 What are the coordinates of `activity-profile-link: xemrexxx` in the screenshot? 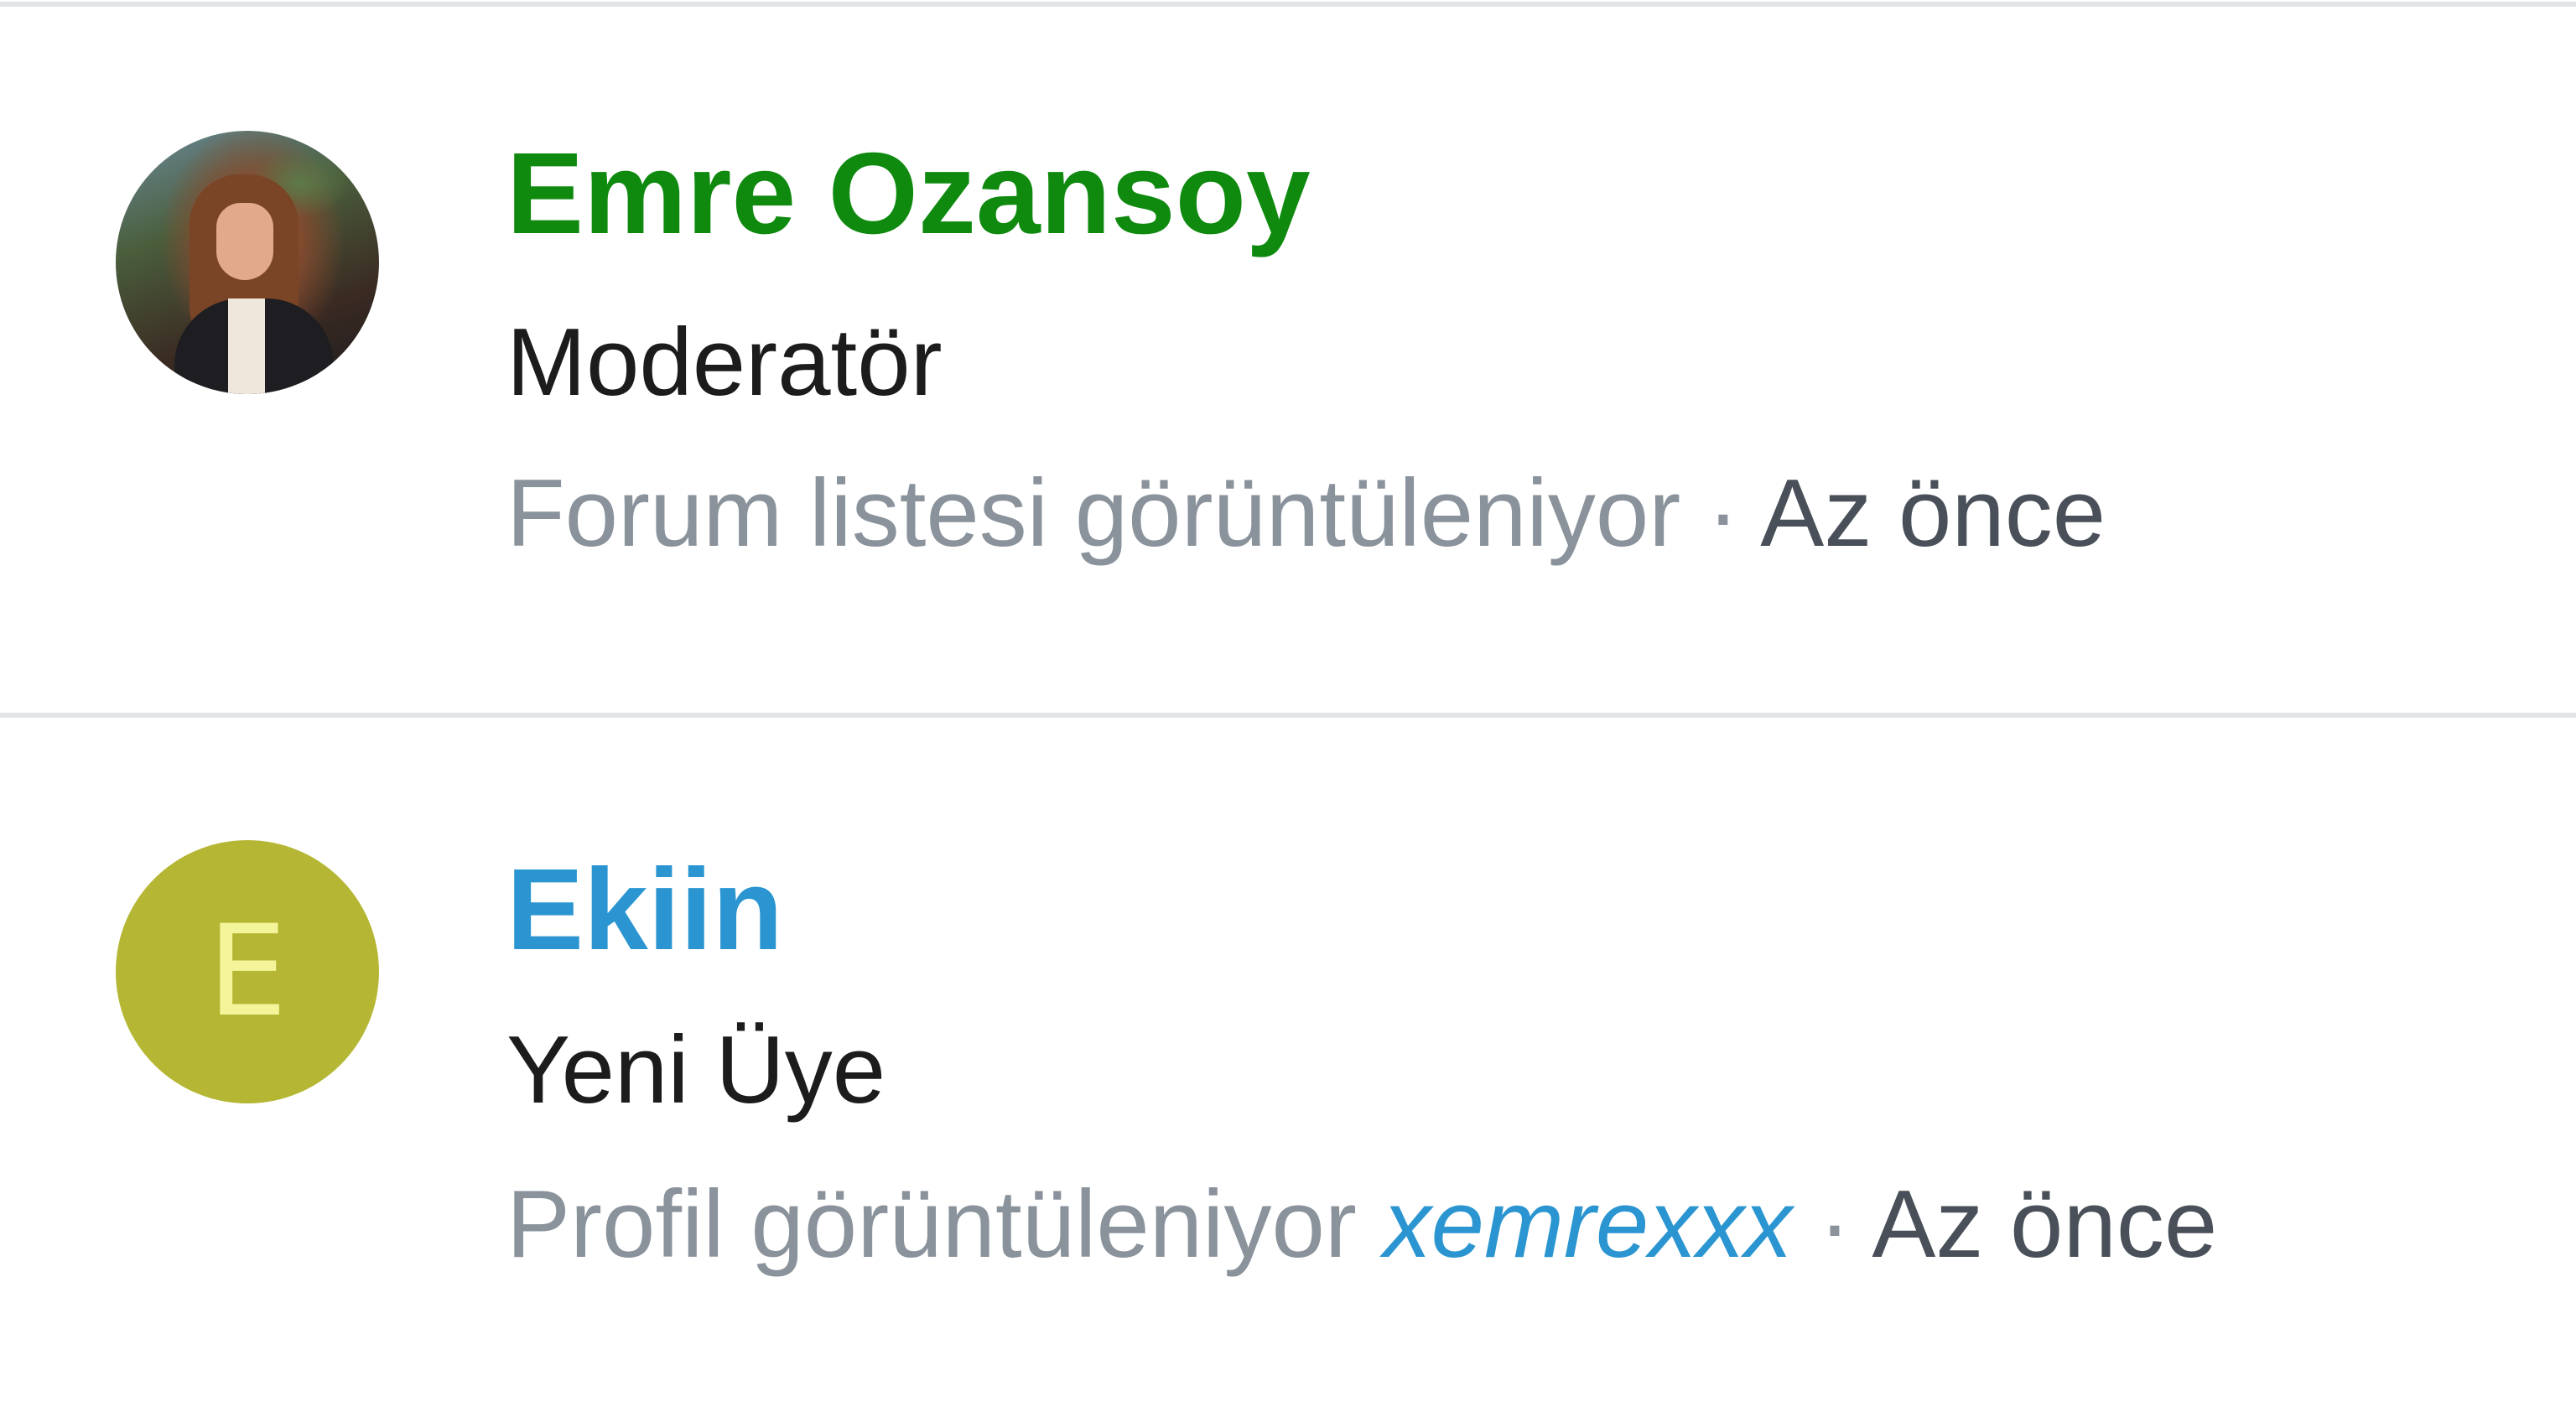 It's located at (1588, 1224).